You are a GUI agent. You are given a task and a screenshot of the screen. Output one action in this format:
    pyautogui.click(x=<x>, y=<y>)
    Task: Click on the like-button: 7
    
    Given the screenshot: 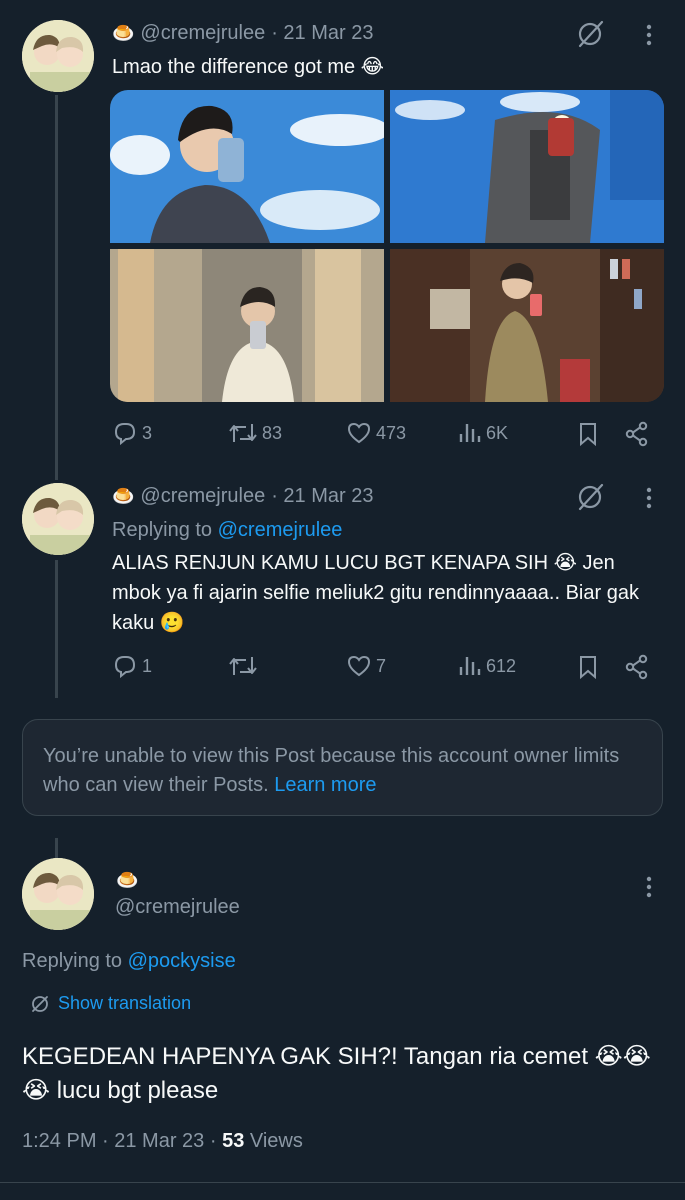 What is the action you would take?
    pyautogui.click(x=366, y=666)
    